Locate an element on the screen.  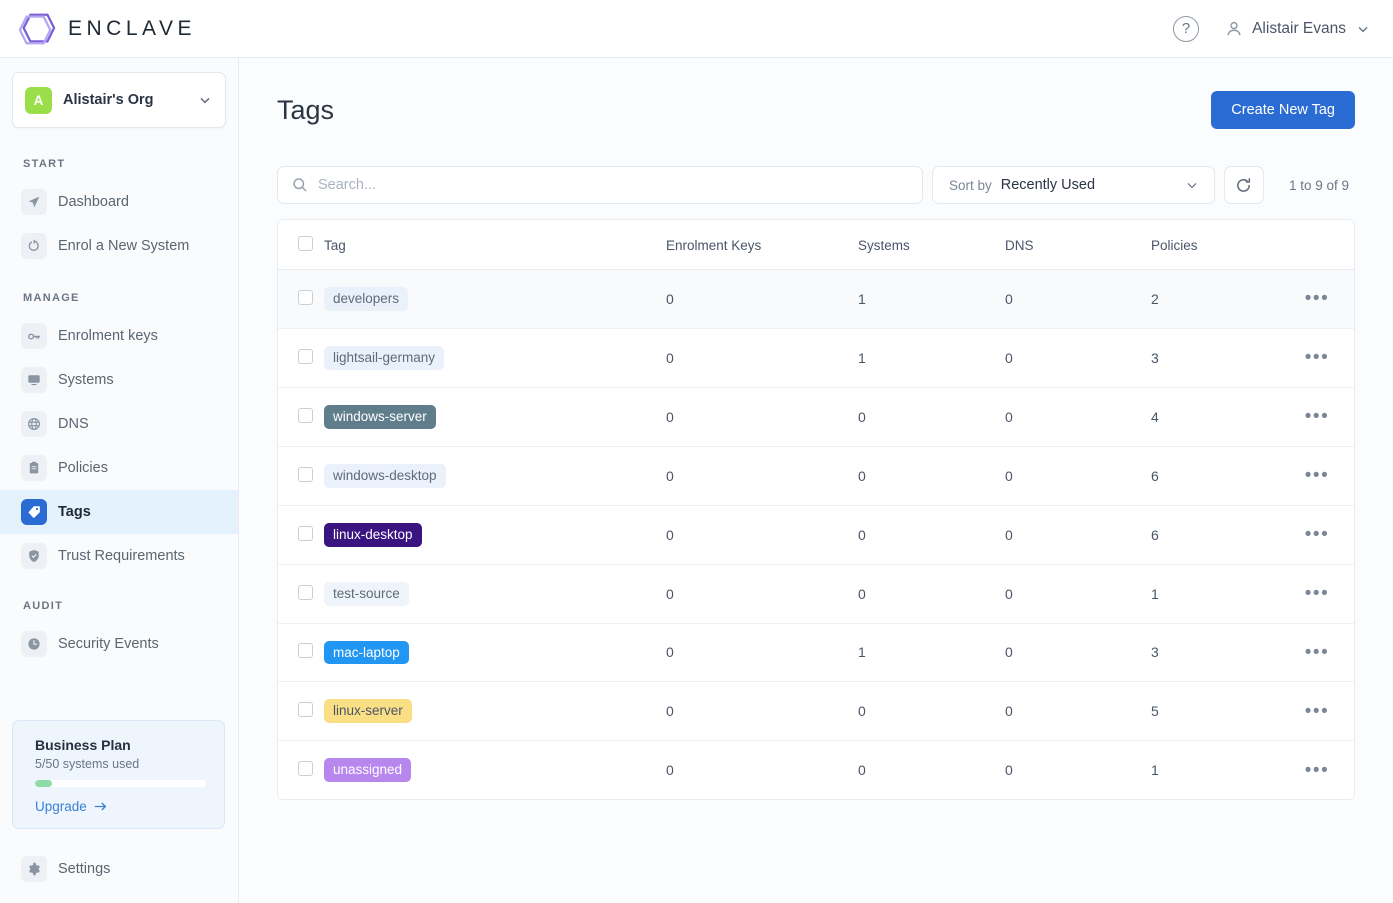
hexagon-logo-icon is located at coordinates (37, 29).